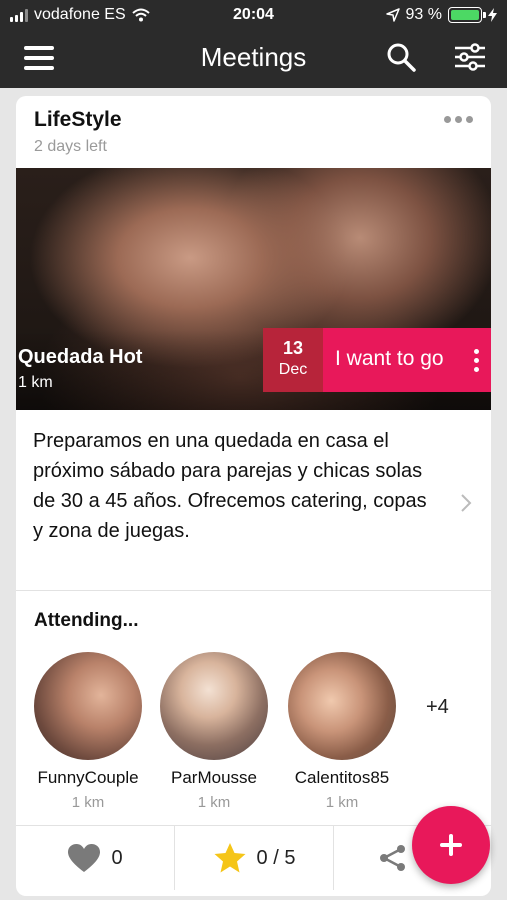  Describe the element at coordinates (78, 119) in the screenshot. I see `card-category: LifeStyle` at that location.